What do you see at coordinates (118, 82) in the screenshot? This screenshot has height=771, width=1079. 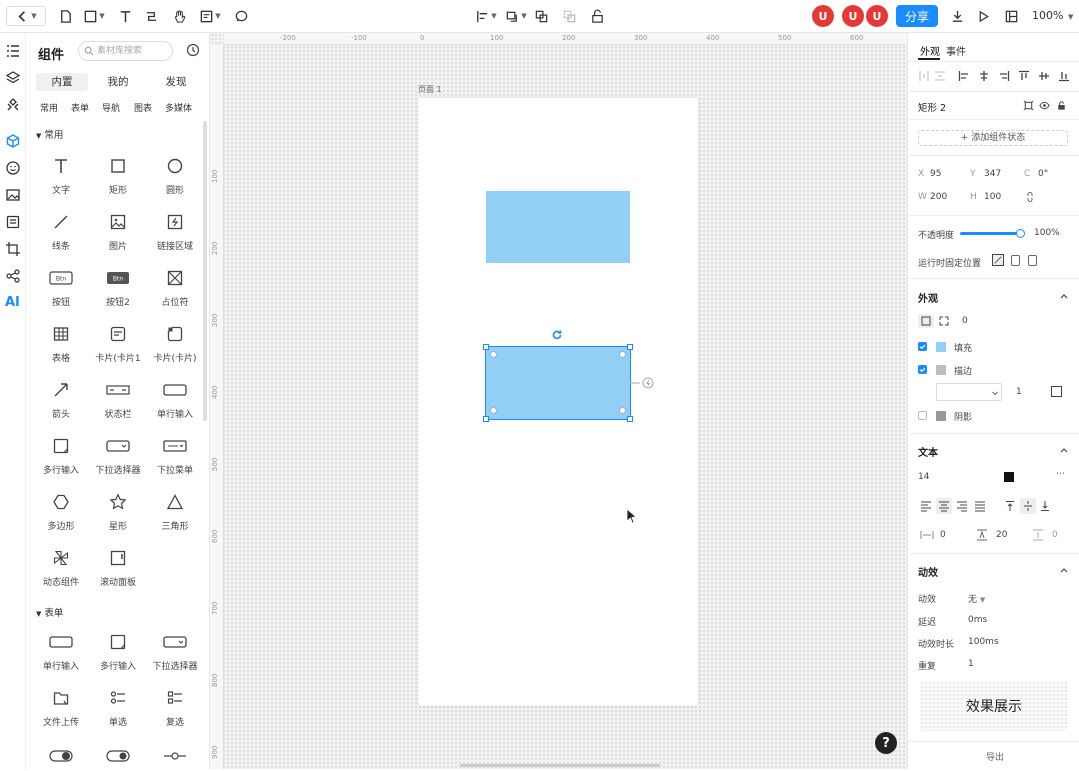 I see `tab-mine: 我的` at bounding box center [118, 82].